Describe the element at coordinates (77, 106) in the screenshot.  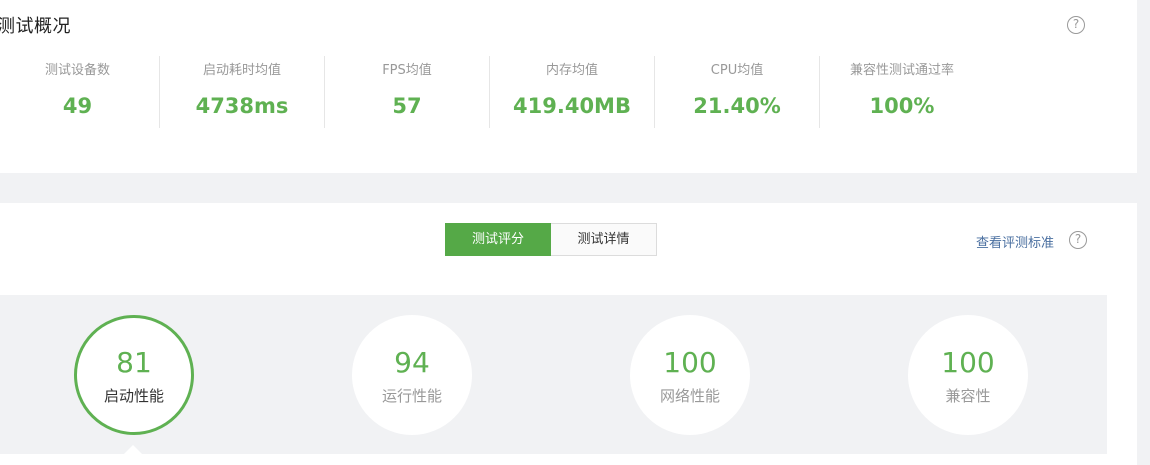
I see `stat-value: 49` at that location.